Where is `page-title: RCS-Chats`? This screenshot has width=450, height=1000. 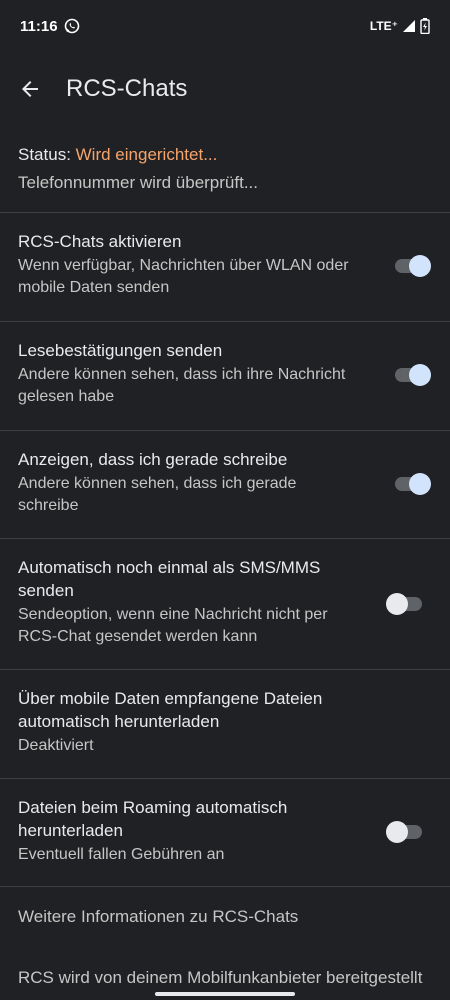
page-title: RCS-Chats is located at coordinates (127, 88).